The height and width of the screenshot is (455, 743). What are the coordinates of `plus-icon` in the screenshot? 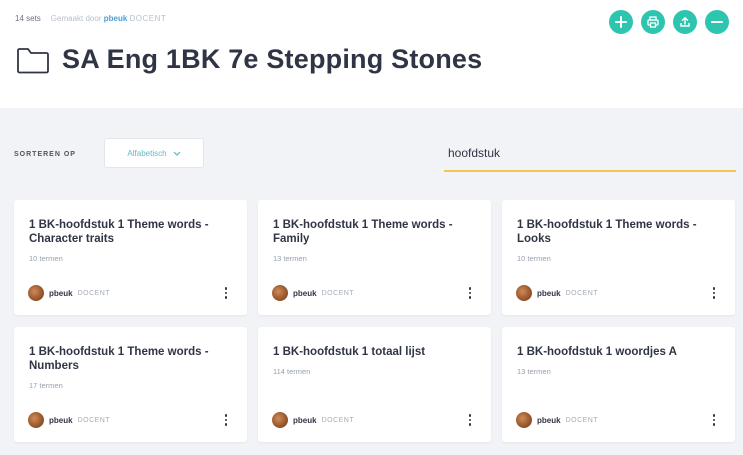 It's located at (621, 22).